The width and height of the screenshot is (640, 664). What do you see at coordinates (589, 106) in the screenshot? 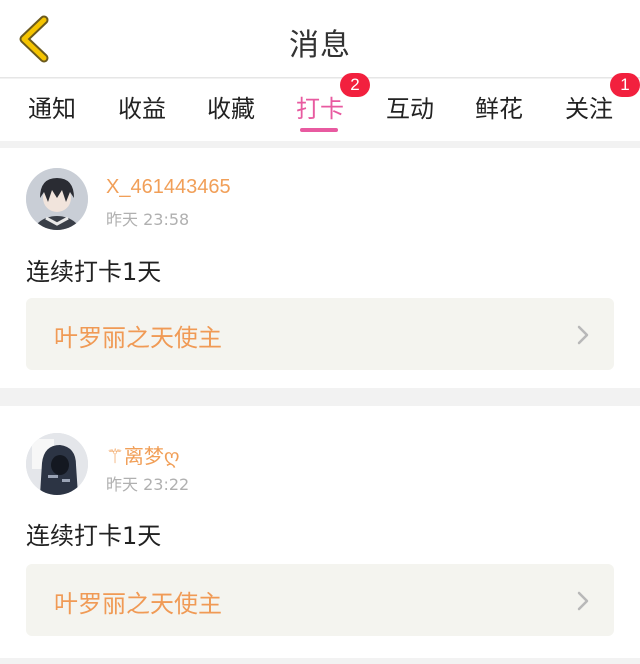
I see `tab-follow: 关注` at bounding box center [589, 106].